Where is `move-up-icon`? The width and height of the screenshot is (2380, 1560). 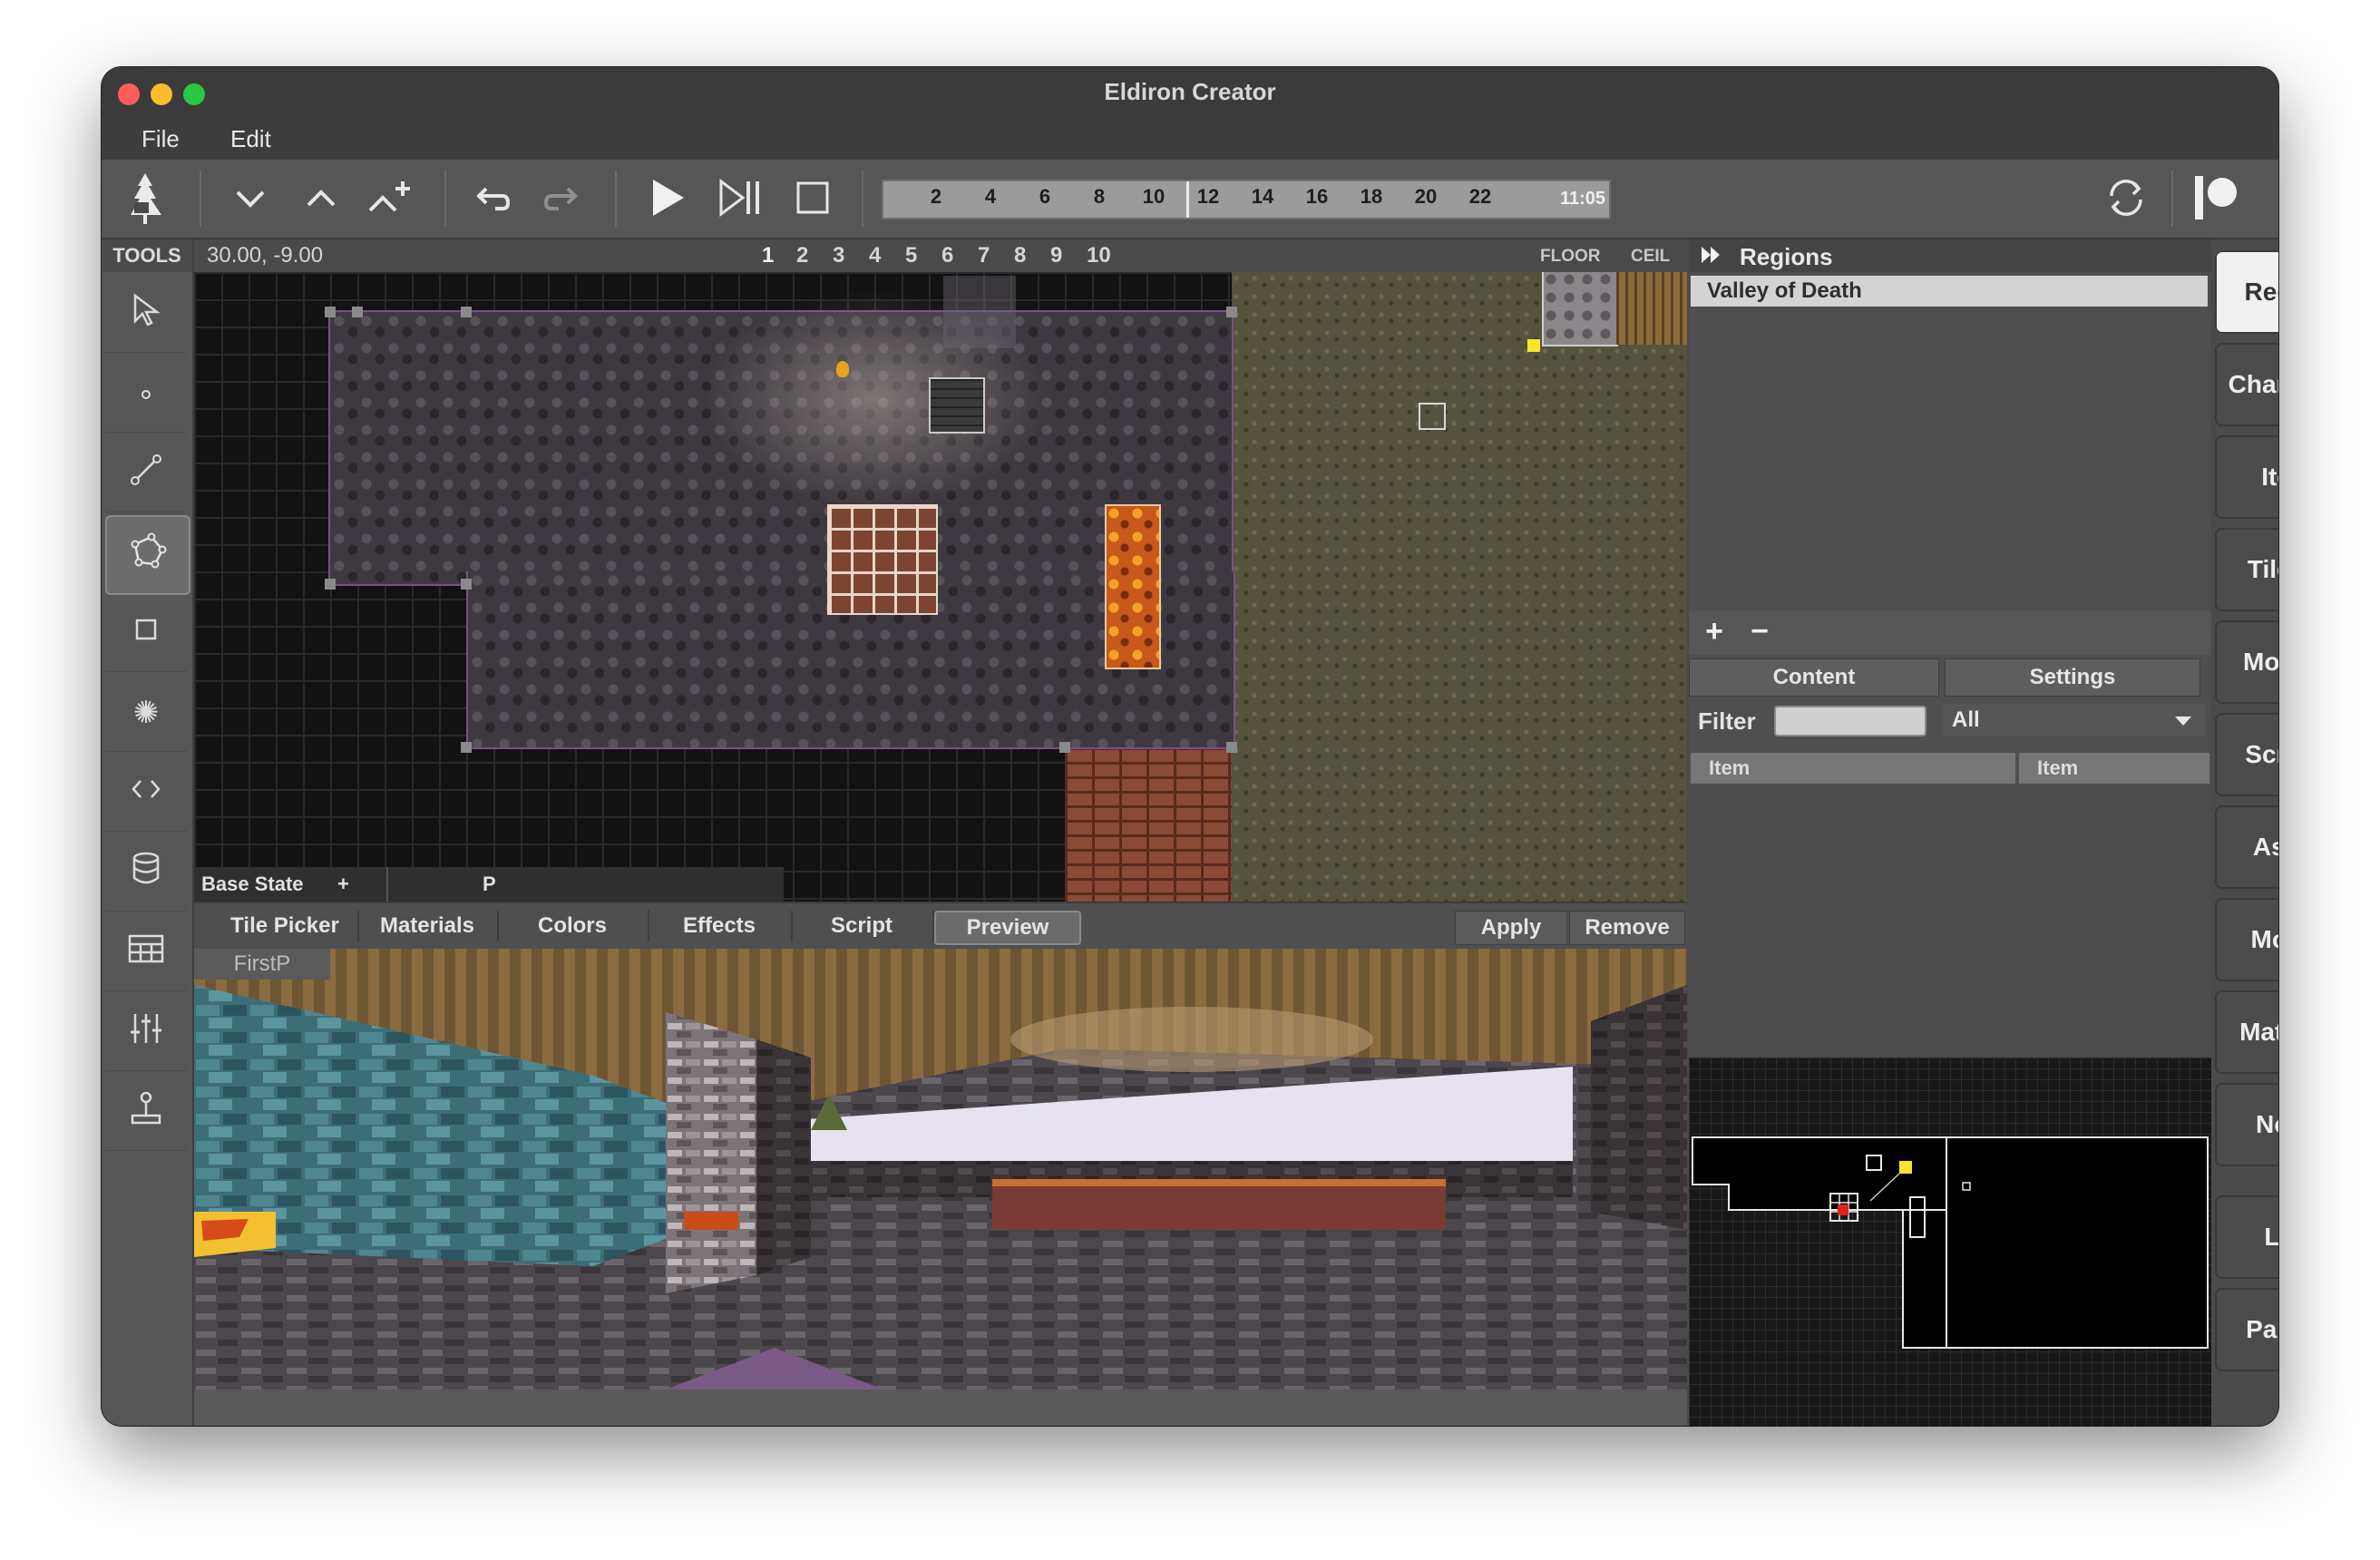
move-up-icon is located at coordinates (321, 197).